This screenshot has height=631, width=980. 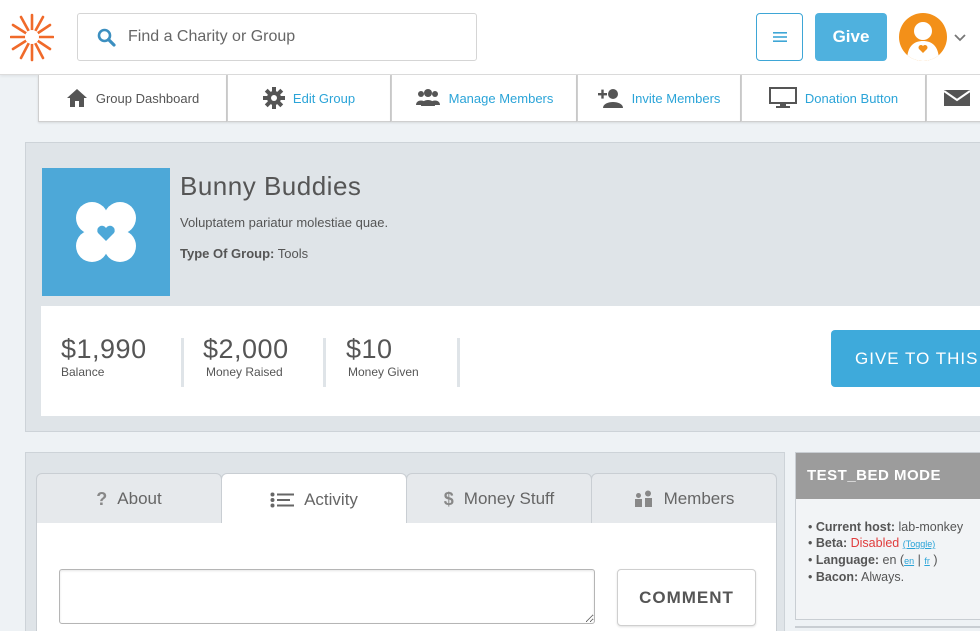 I want to click on monitor-icon, so click(x=782, y=97).